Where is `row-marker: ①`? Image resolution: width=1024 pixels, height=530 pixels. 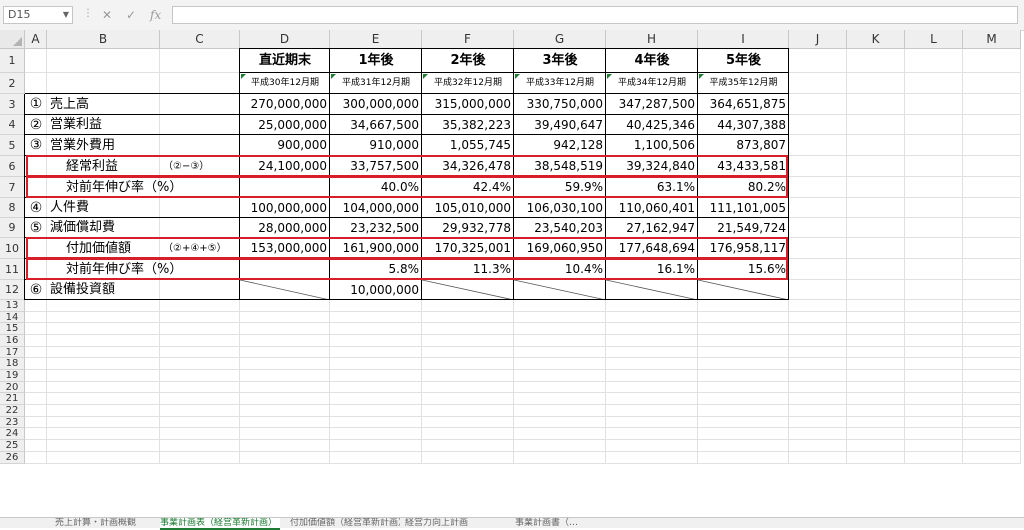
row-marker: ① is located at coordinates (36, 104).